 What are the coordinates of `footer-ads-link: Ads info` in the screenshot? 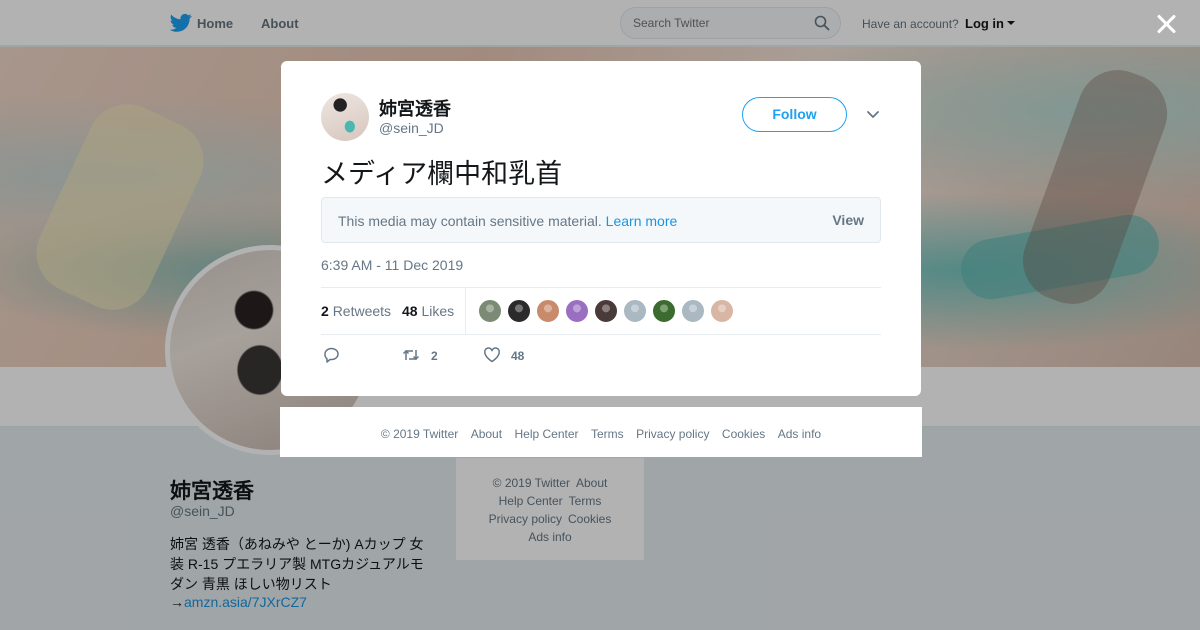 It's located at (799, 434).